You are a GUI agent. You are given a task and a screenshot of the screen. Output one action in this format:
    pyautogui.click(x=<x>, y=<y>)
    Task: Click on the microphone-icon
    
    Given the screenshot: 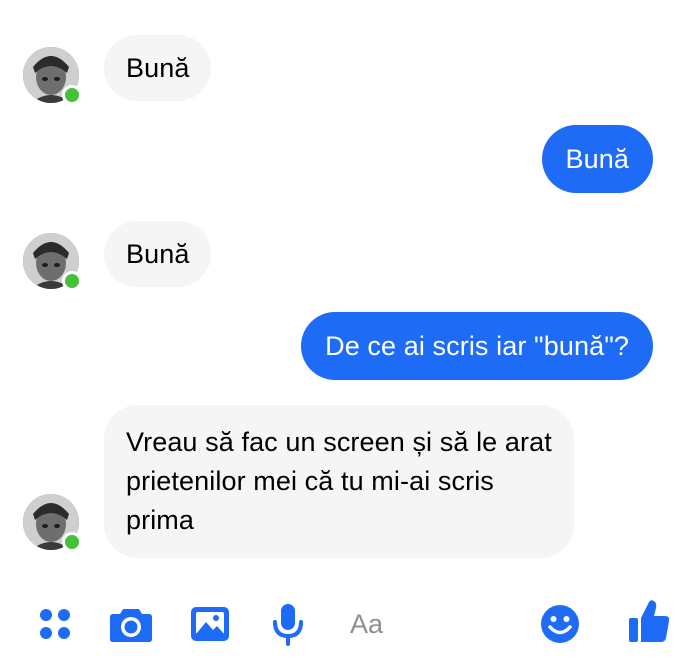 What is the action you would take?
    pyautogui.click(x=288, y=624)
    